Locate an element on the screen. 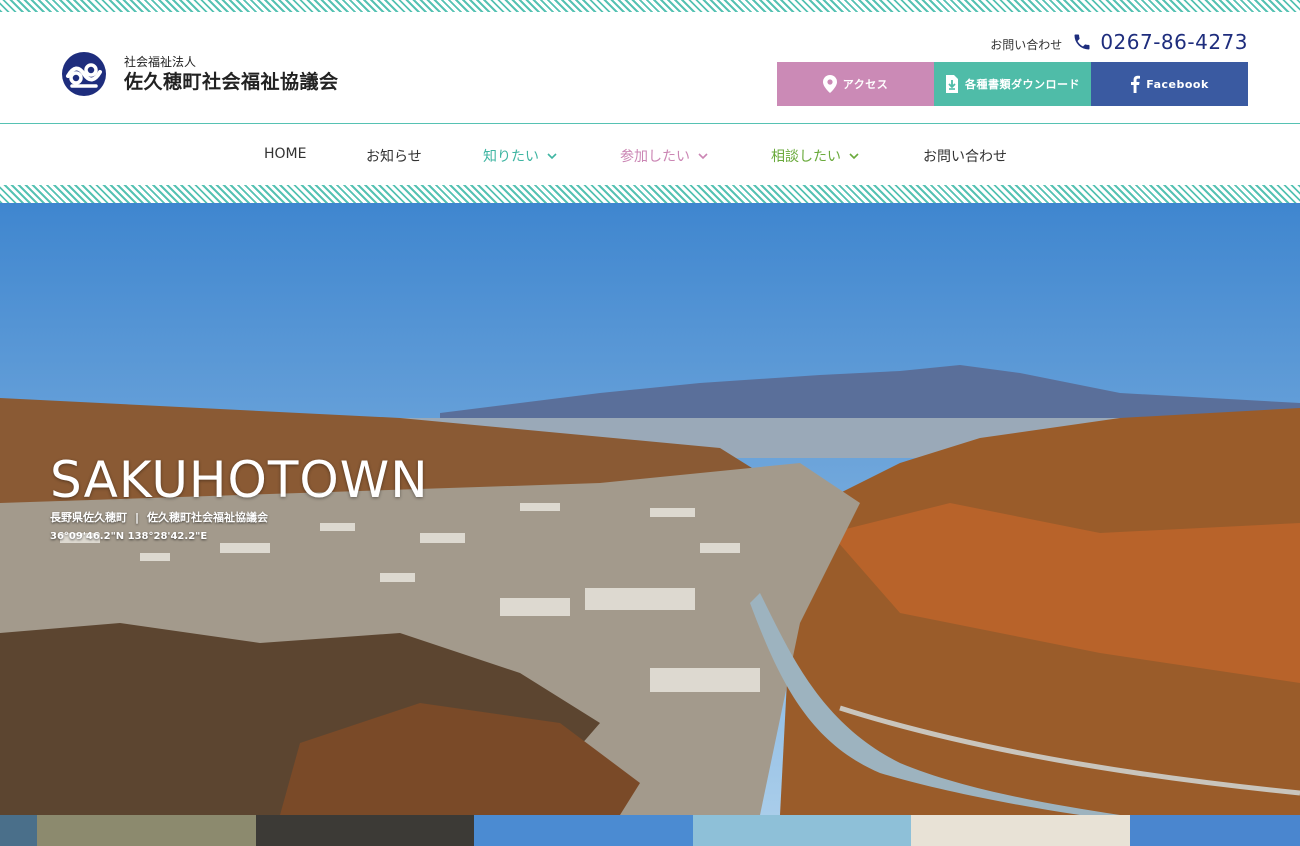 This screenshot has width=1300, height=846. org-name: 佐久穂町社会福祉協議会 is located at coordinates (231, 82).